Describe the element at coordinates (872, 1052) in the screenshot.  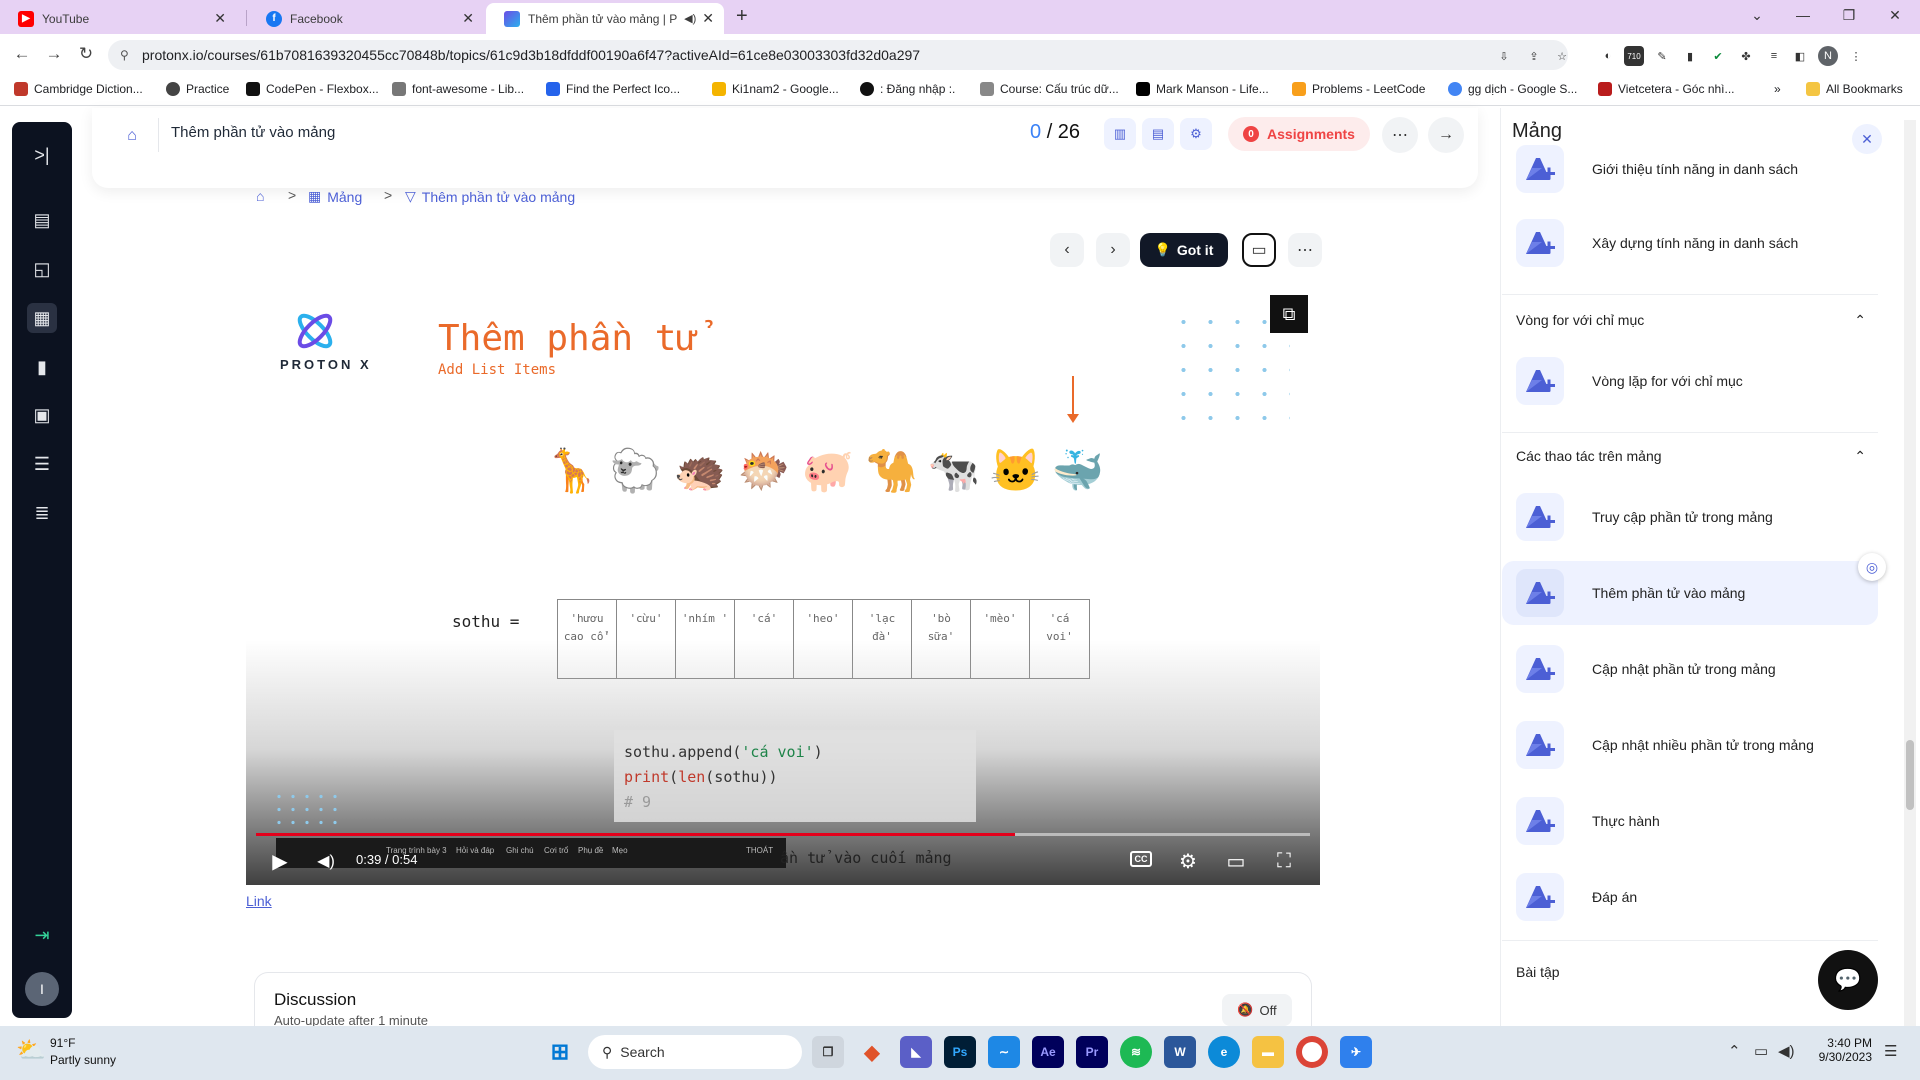
I see `app-icon: ◆` at that location.